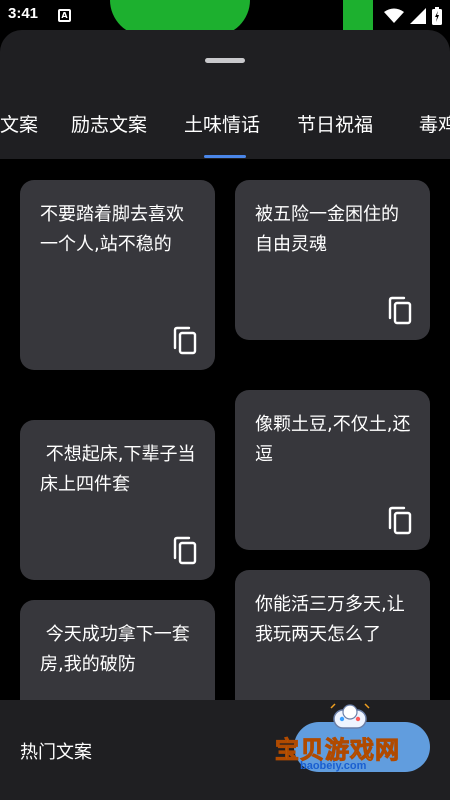 The width and height of the screenshot is (450, 800). I want to click on quote-text: 不要踏着脚去喜欢一个人,站不稳的, so click(112, 229).